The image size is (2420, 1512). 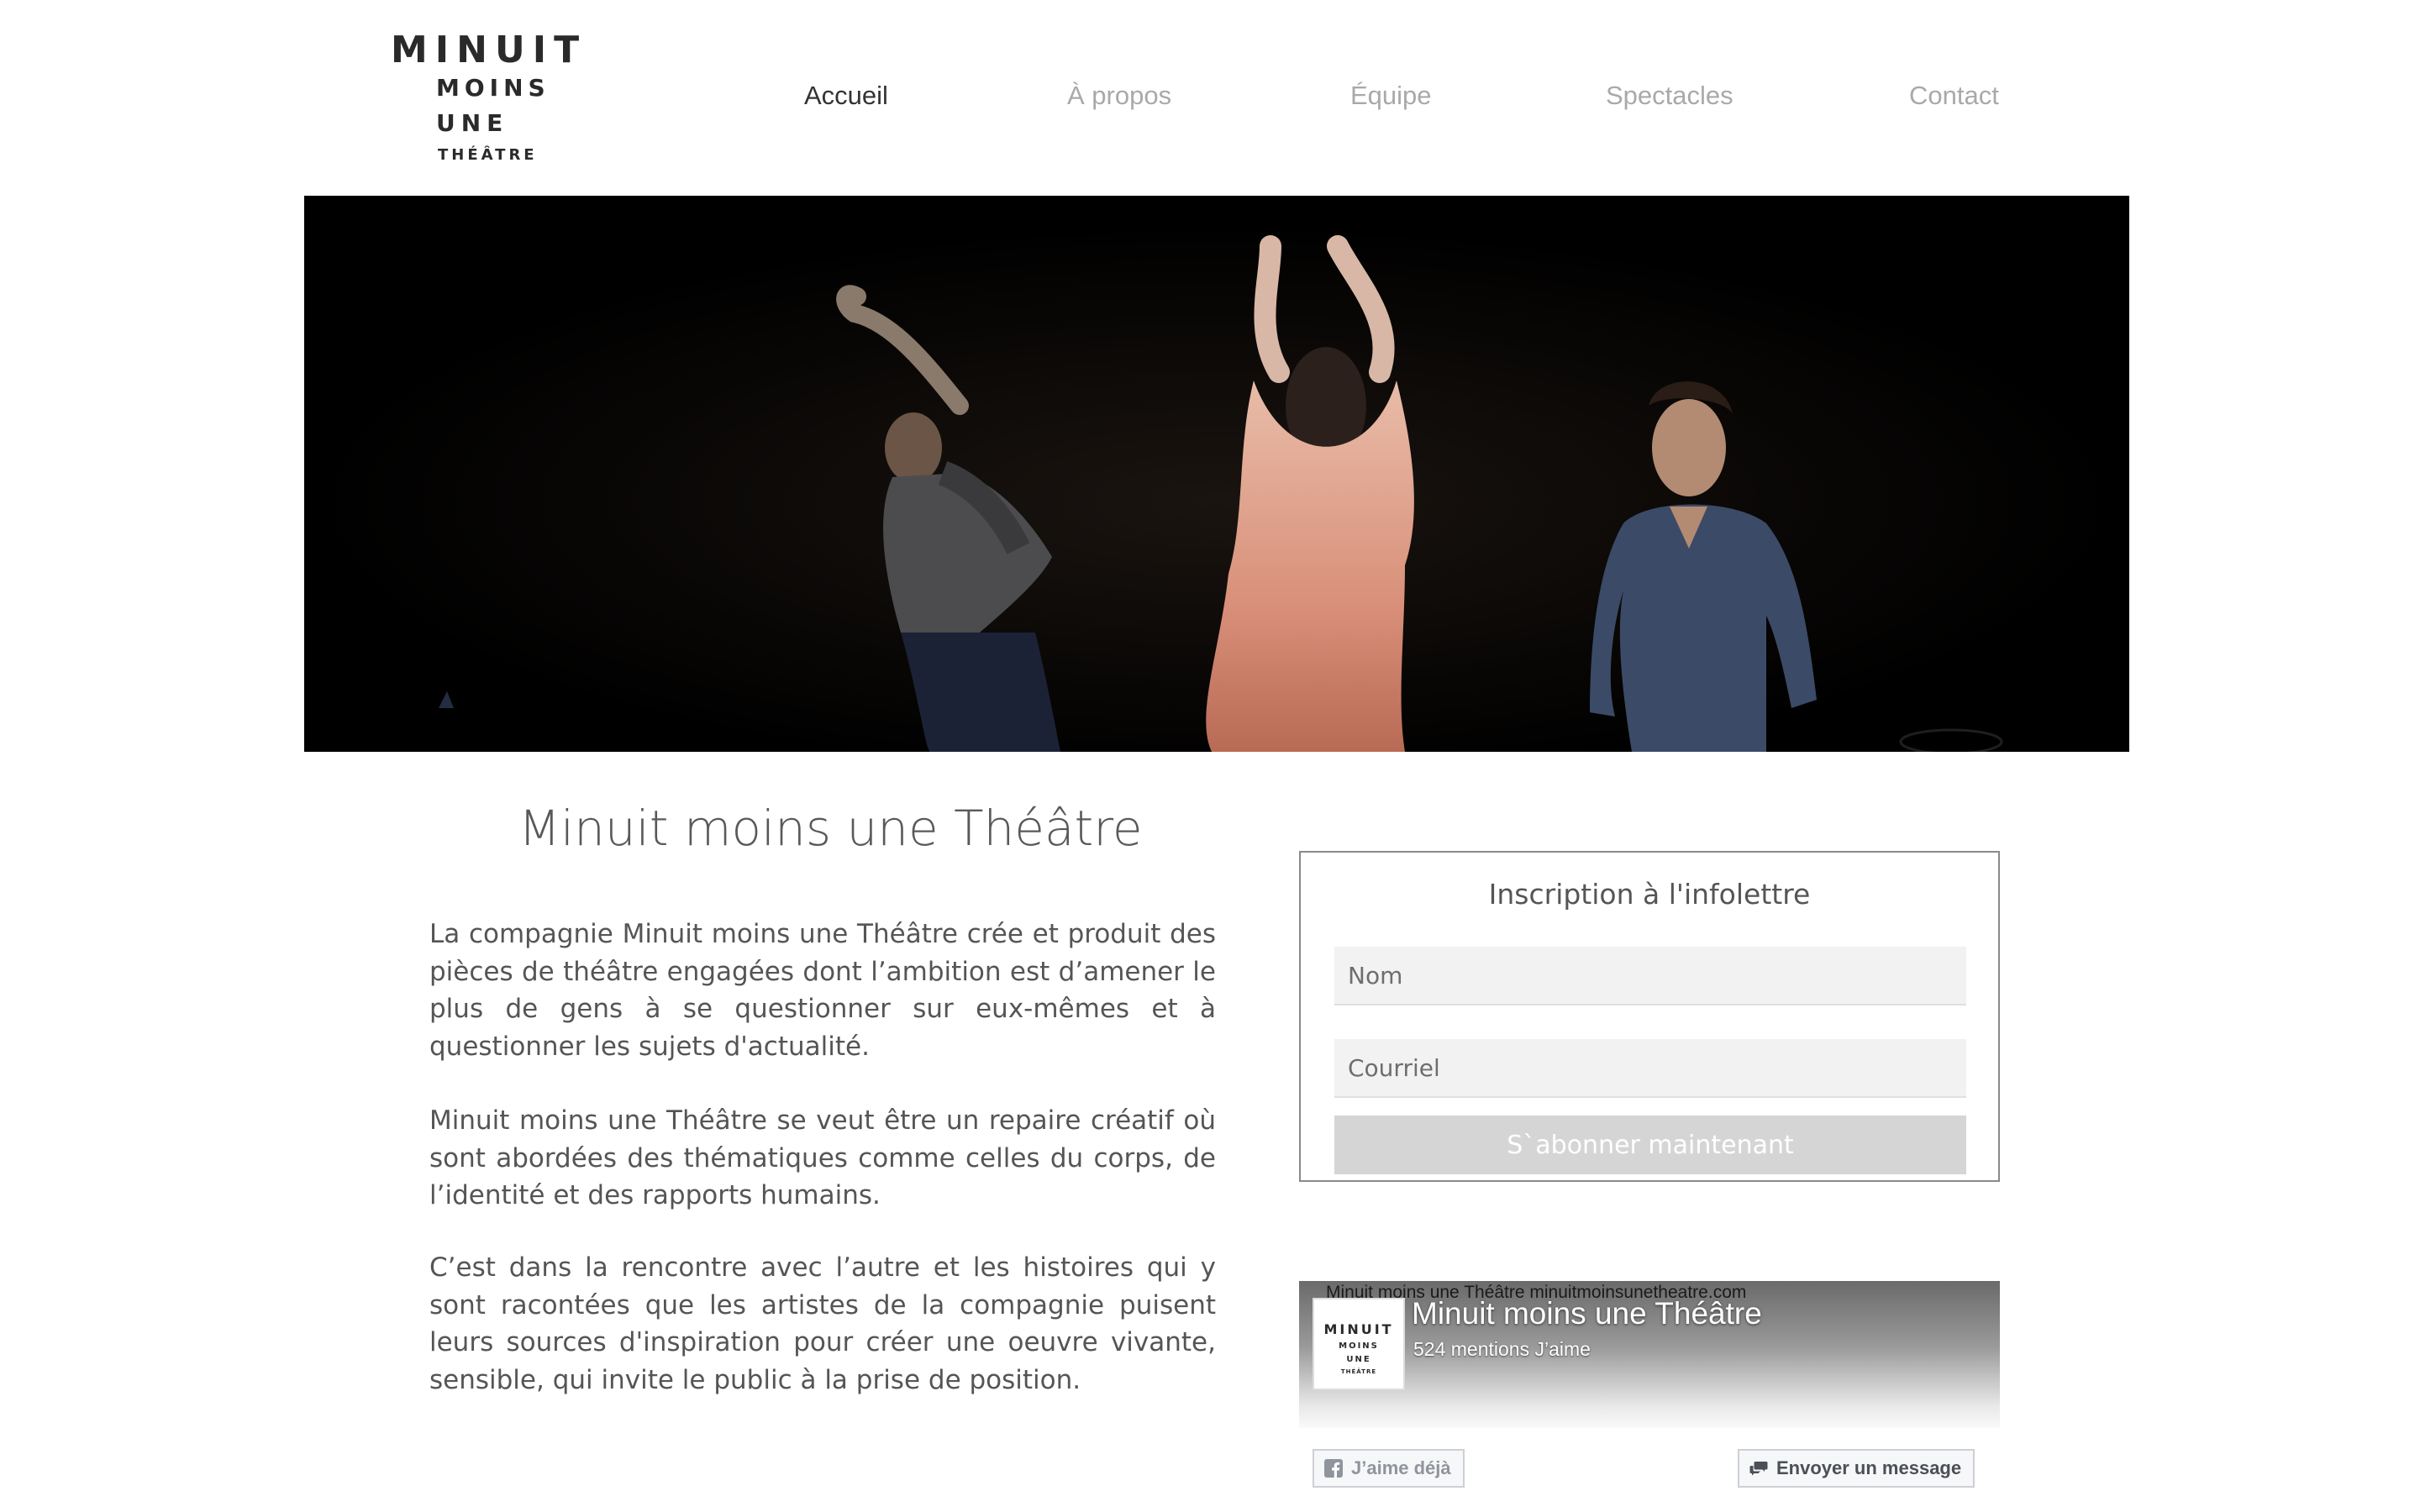 I want to click on newsletter-title: Inscription à l'infolettre, so click(x=1650, y=894).